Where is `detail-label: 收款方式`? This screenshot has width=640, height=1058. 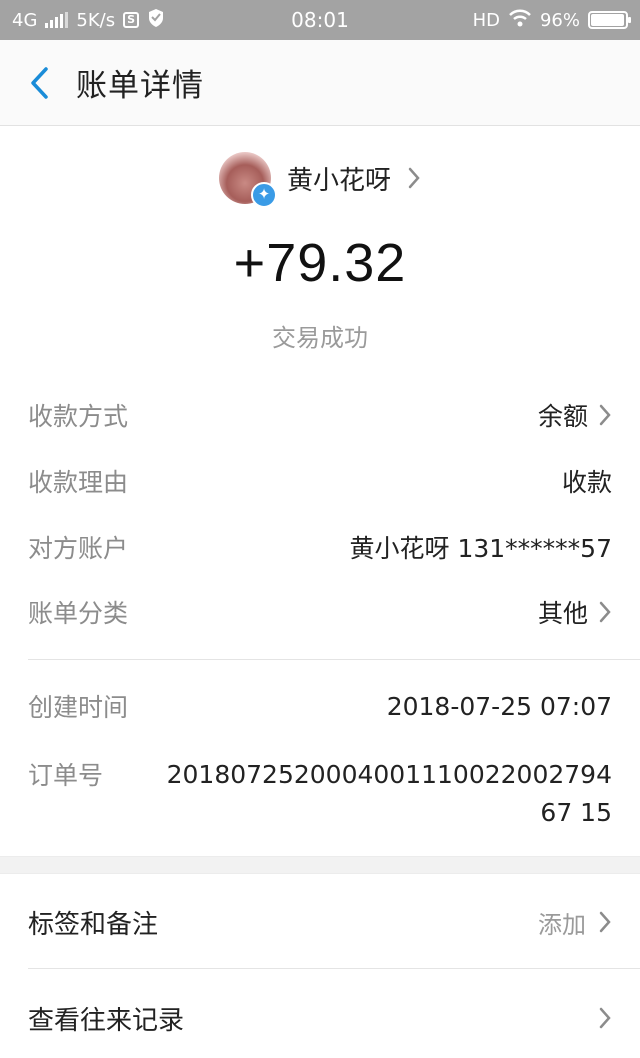 detail-label: 收款方式 is located at coordinates (78, 416).